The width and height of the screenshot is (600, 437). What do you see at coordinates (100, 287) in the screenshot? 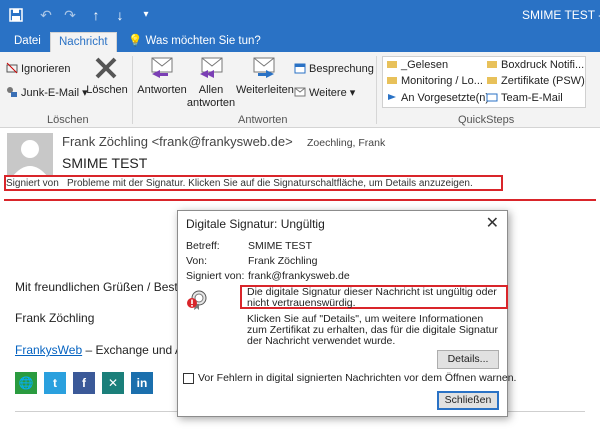
I see `body-greeting: Mit freundlichen Grüßen / Best r` at bounding box center [100, 287].